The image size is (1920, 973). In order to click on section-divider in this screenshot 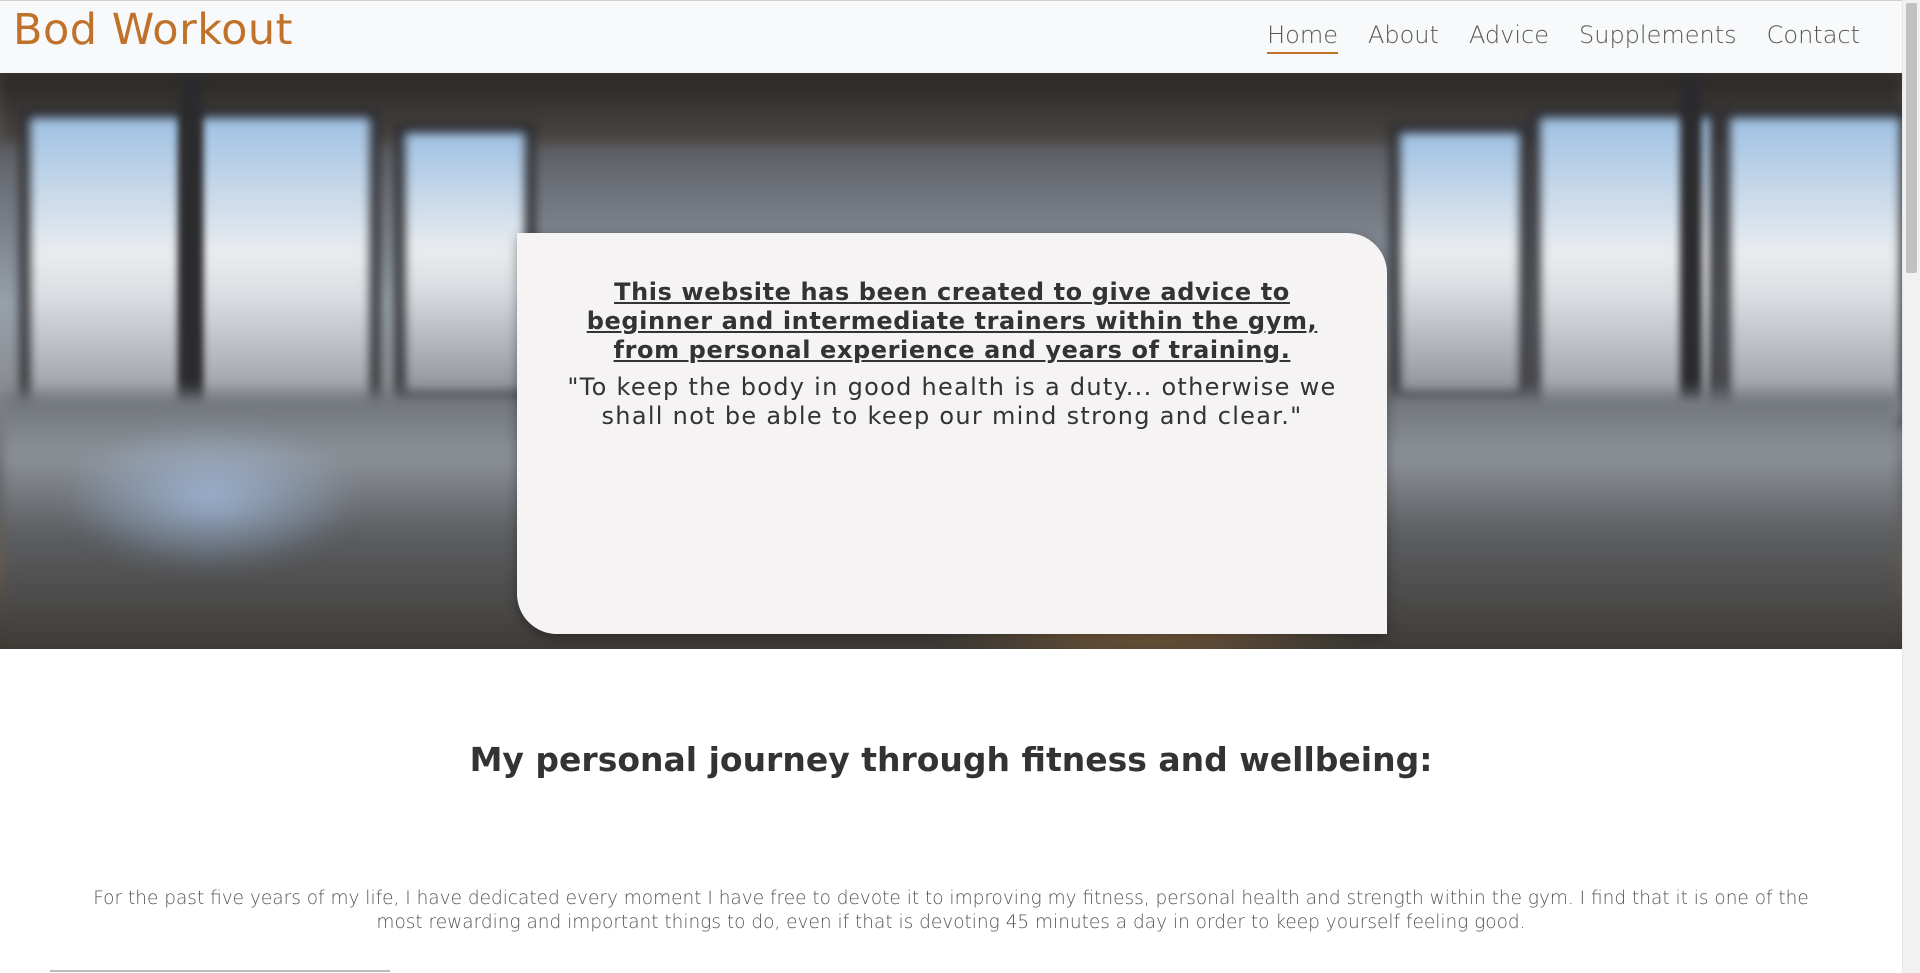, I will do `click(220, 971)`.